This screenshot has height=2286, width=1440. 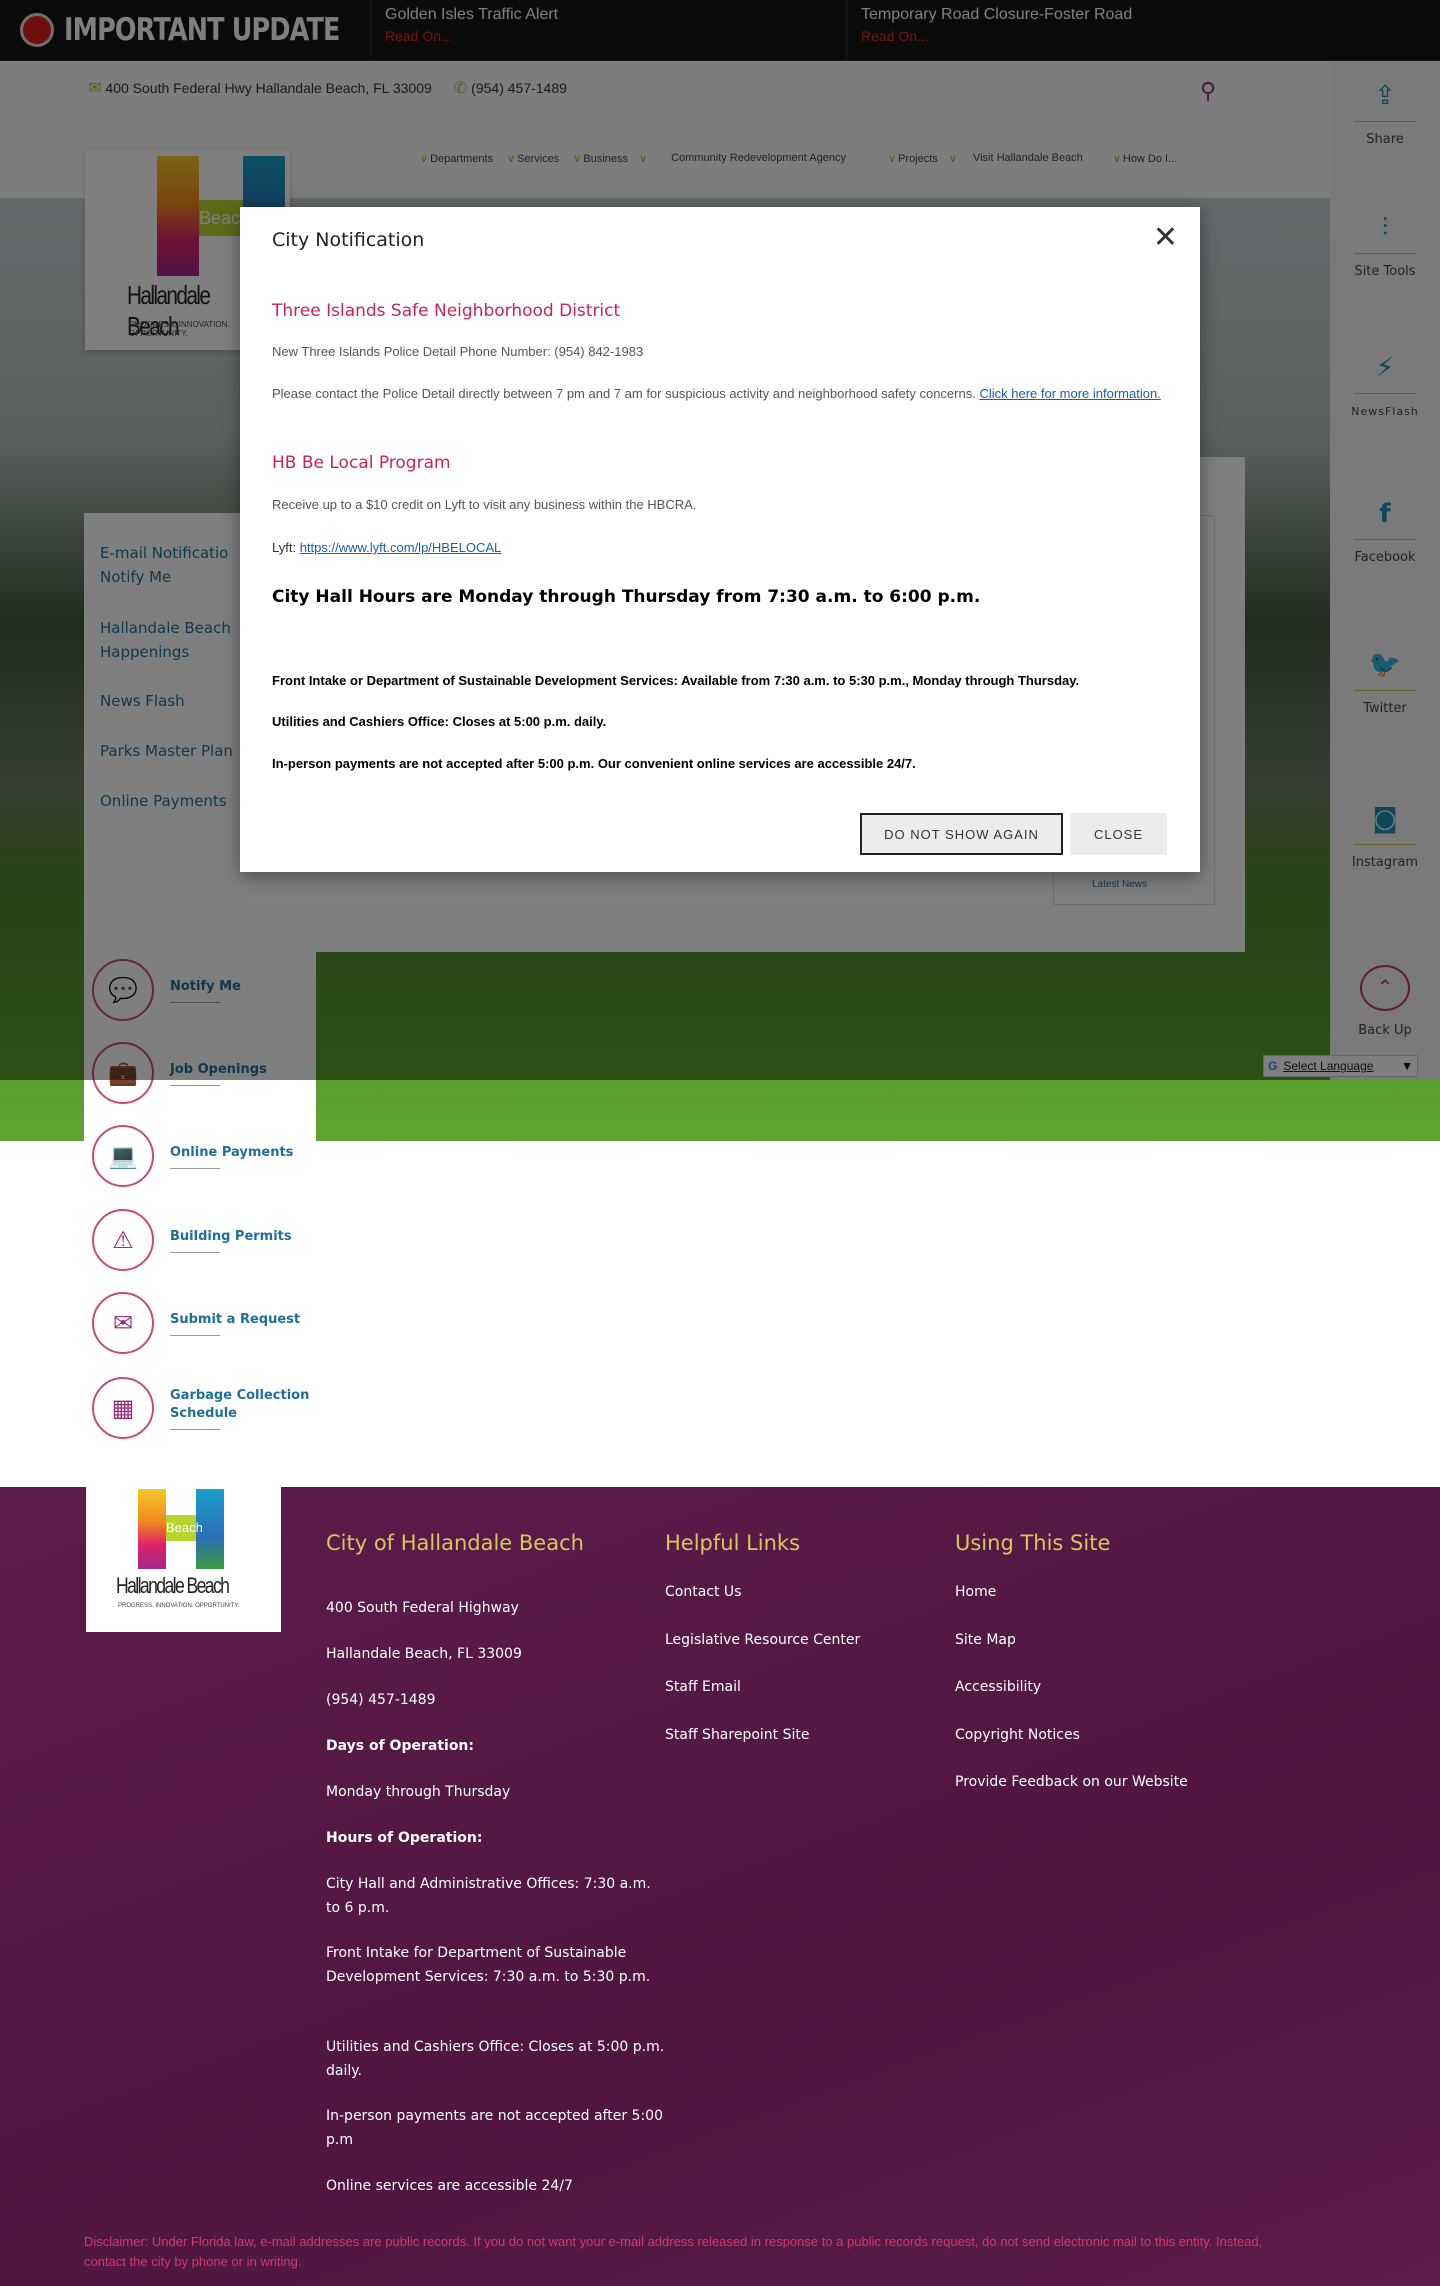 I want to click on do-not-show-again-button: DO NOT SHOW AGAIN, so click(x=961, y=834).